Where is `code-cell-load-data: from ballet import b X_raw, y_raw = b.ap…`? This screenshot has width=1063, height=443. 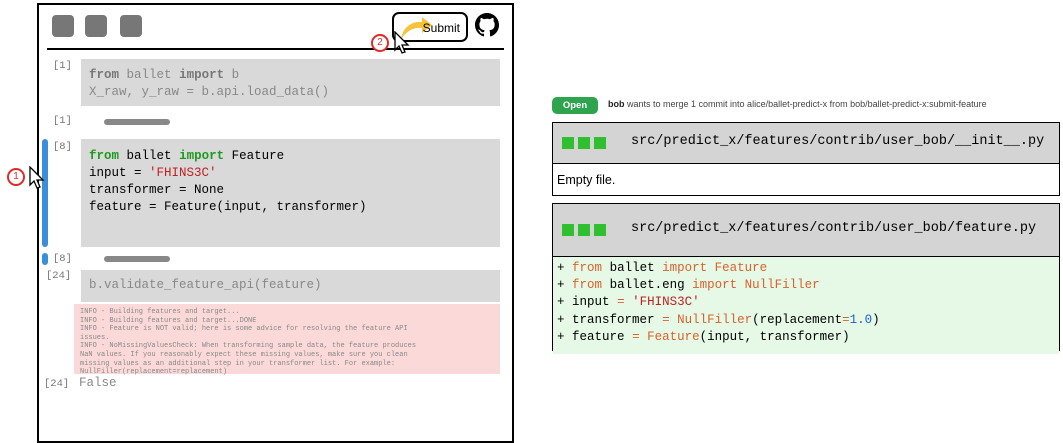 code-cell-load-data: from ballet import b X_raw, y_raw = b.ap… is located at coordinates (290, 82).